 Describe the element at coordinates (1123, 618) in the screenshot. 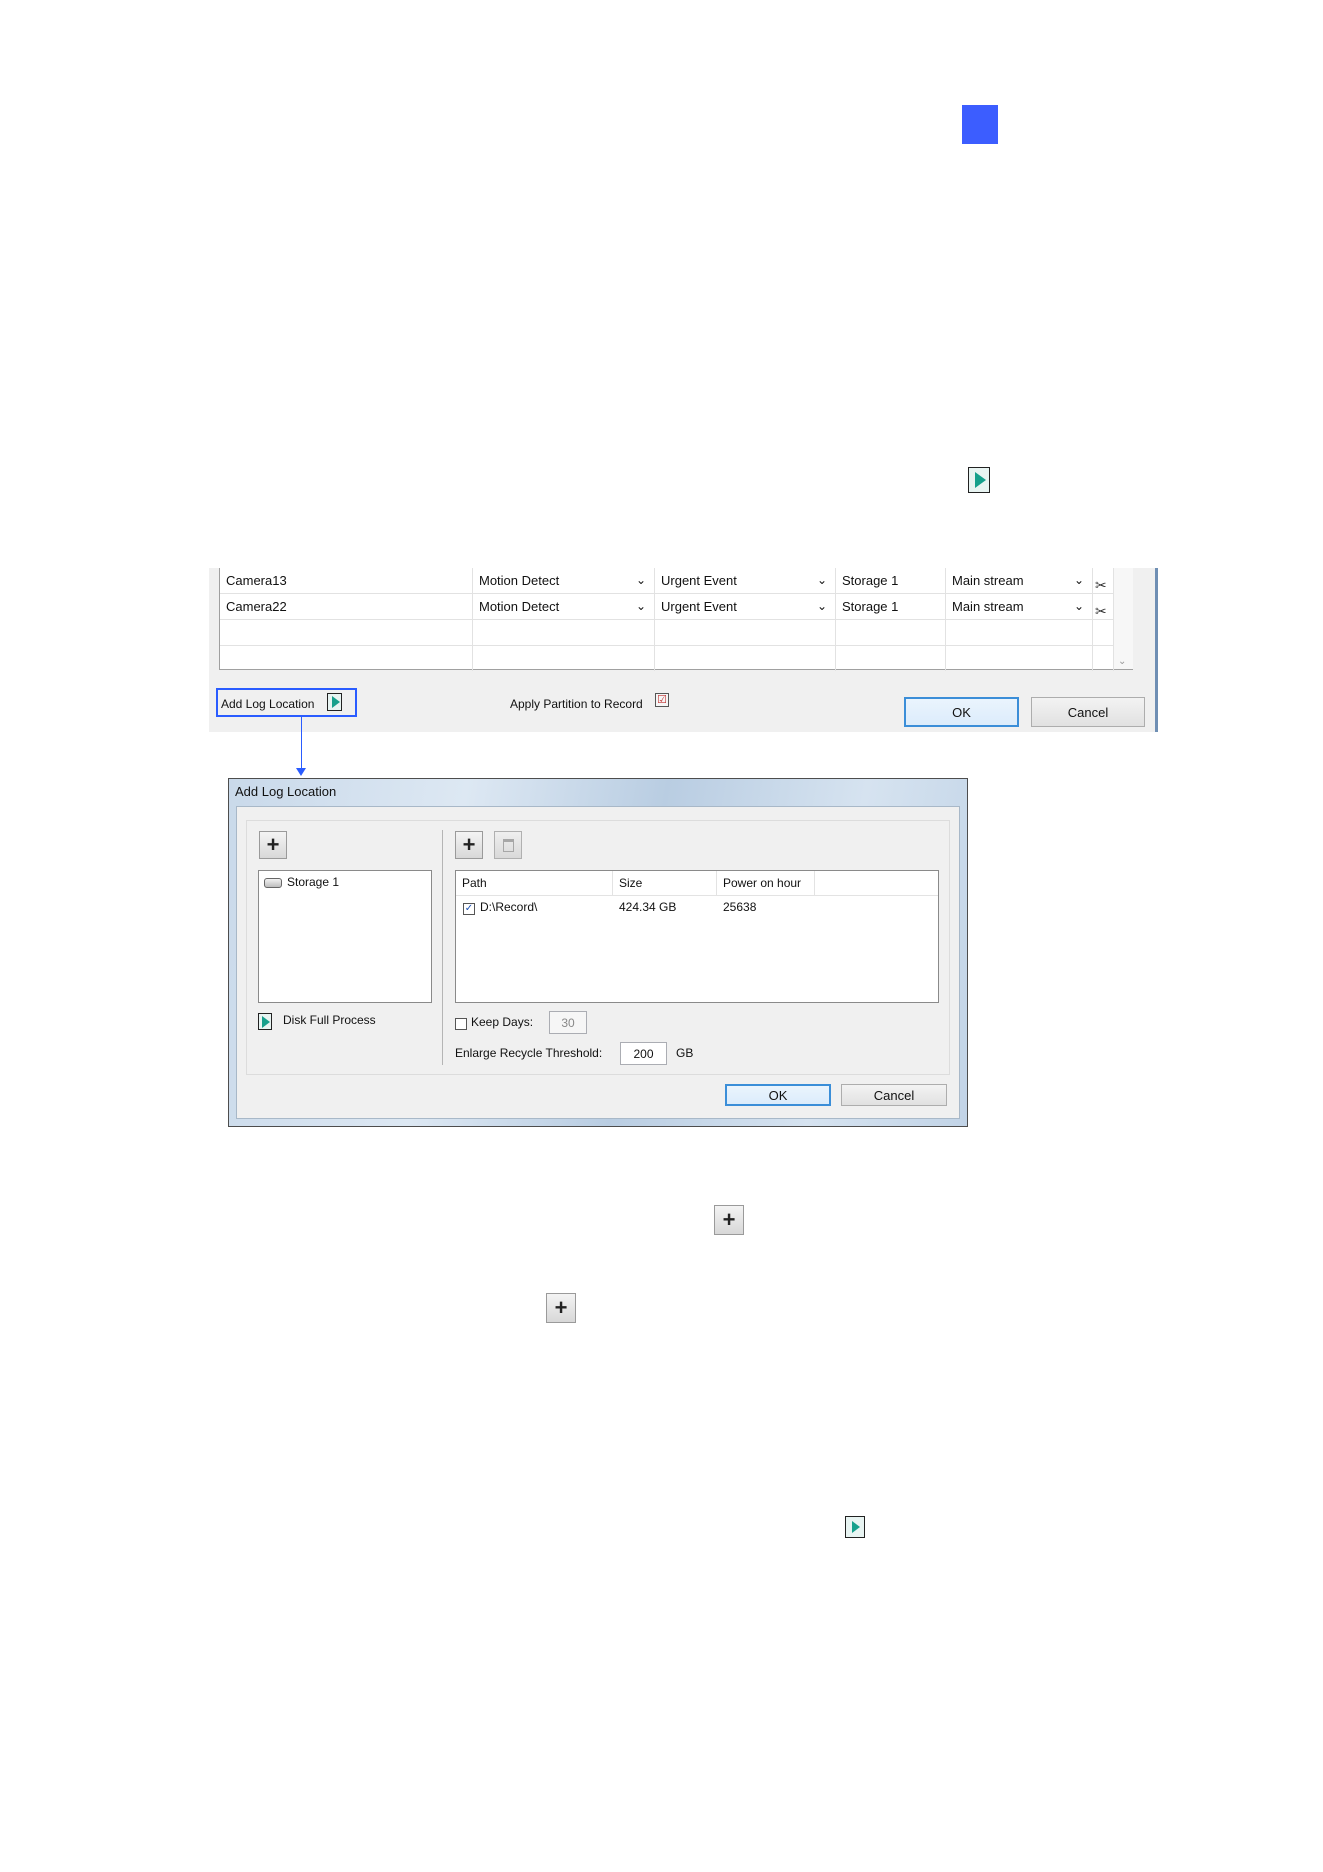

I see `table-scrollbar: ⌄` at that location.